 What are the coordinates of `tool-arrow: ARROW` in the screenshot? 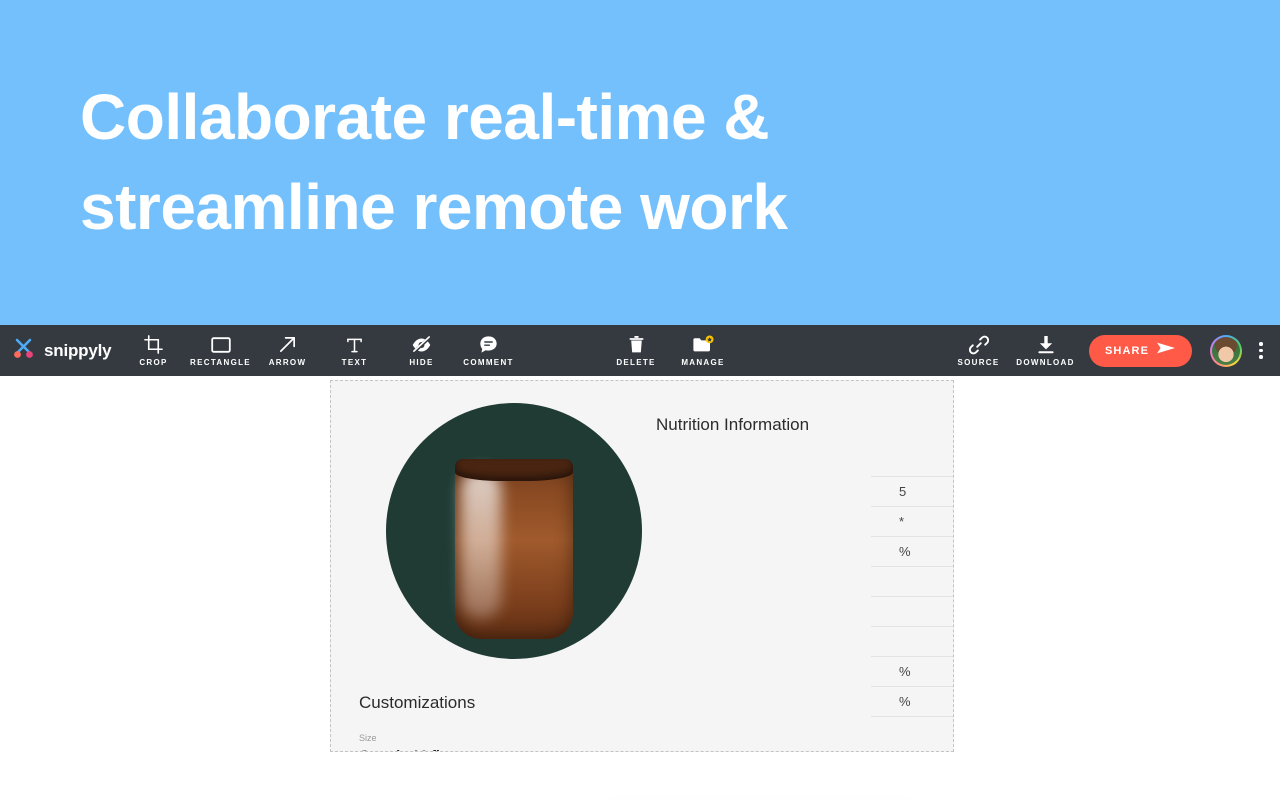 It's located at (287, 350).